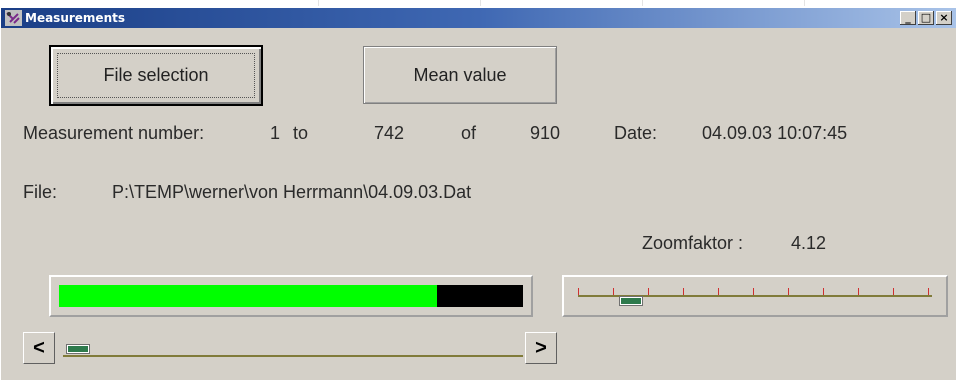 This screenshot has height=380, width=956. Describe the element at coordinates (293, 356) in the screenshot. I see `navigation-slider-track` at that location.